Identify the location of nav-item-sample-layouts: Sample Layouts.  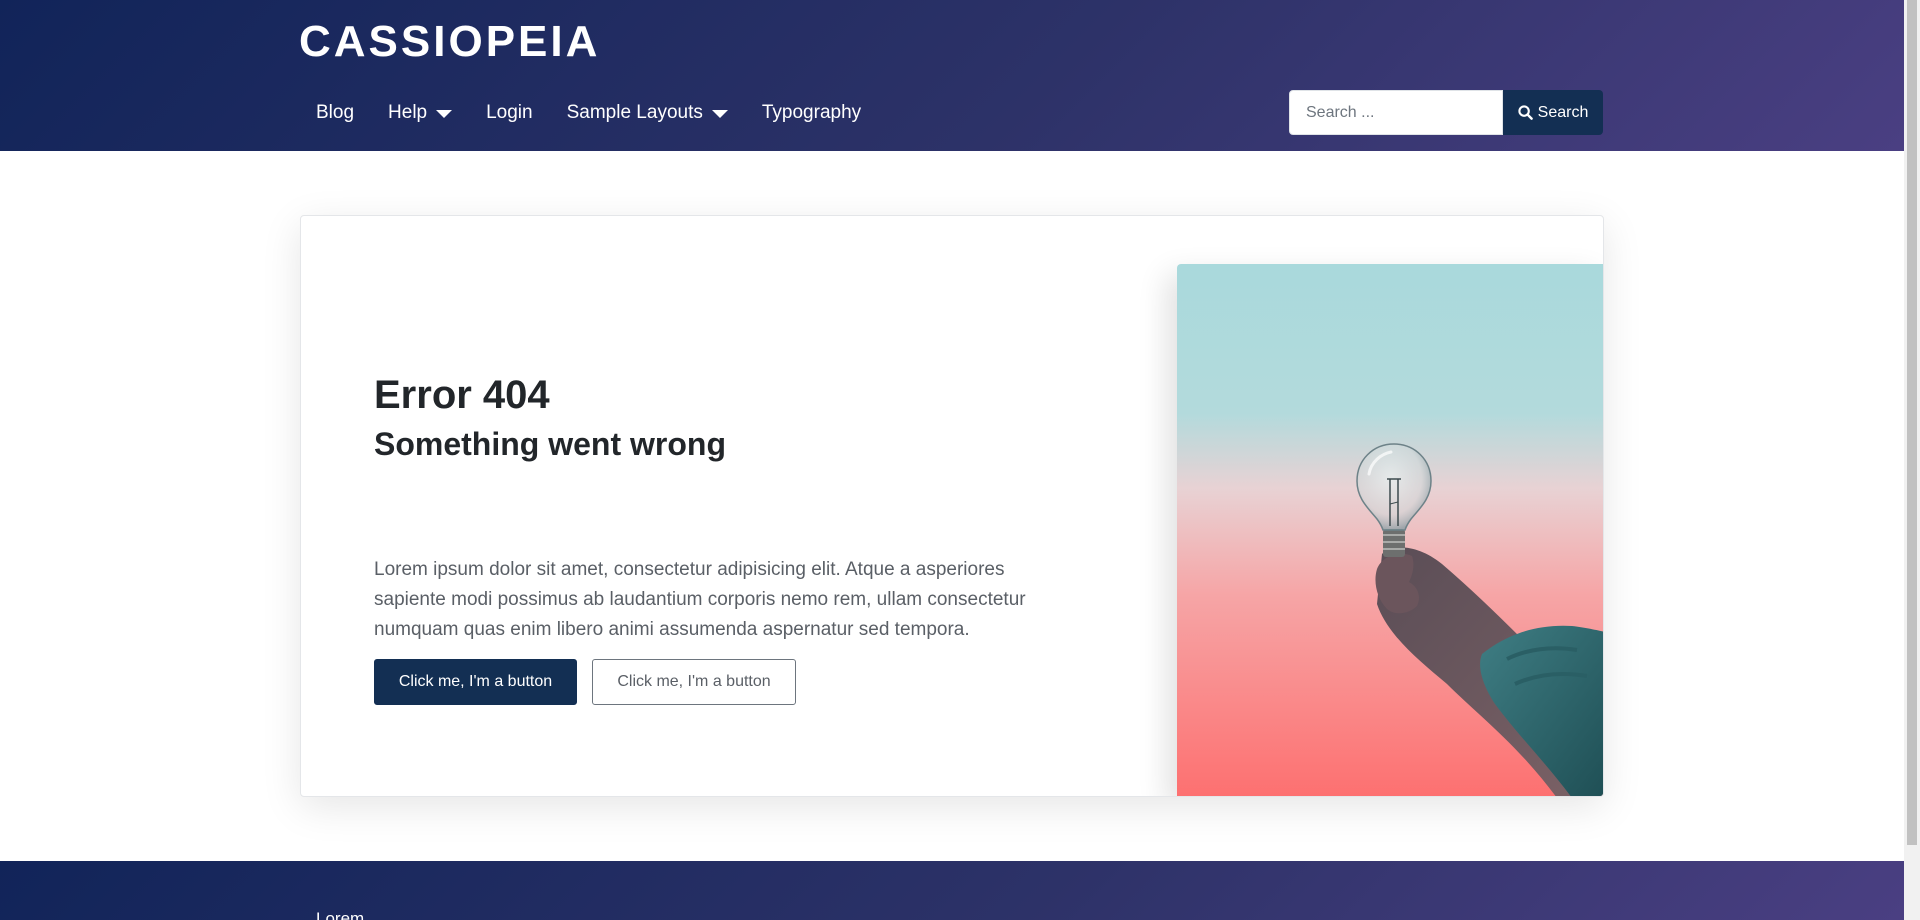
(647, 113).